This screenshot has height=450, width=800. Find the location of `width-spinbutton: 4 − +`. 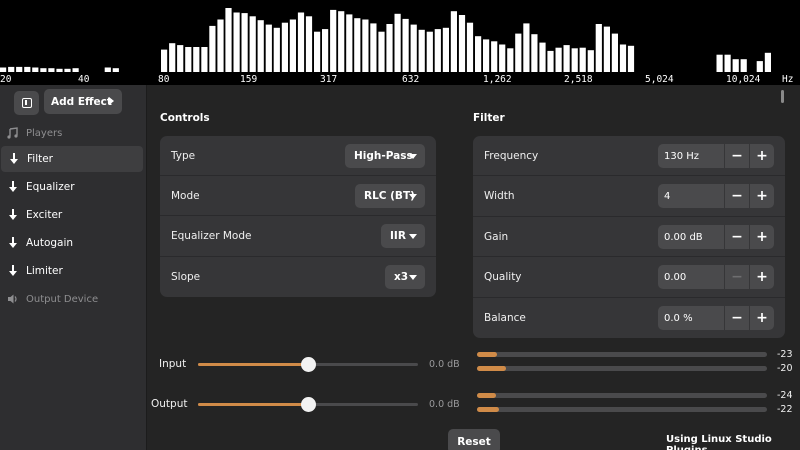

width-spinbutton: 4 − + is located at coordinates (716, 196).